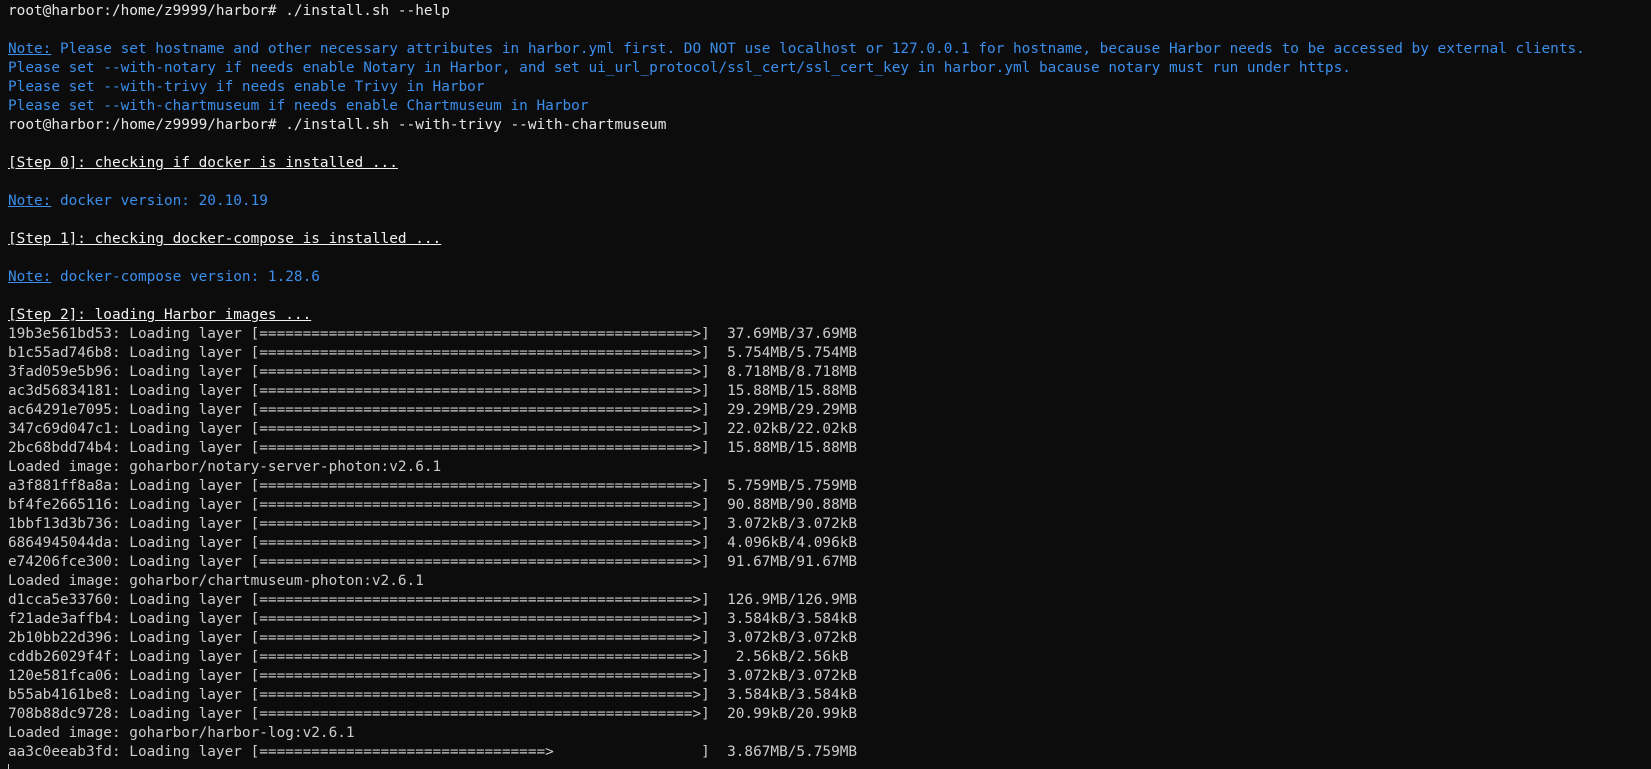 The height and width of the screenshot is (769, 1651). Describe the element at coordinates (829, 201) in the screenshot. I see `note-line: Note: docker version: 20.10.19` at that location.